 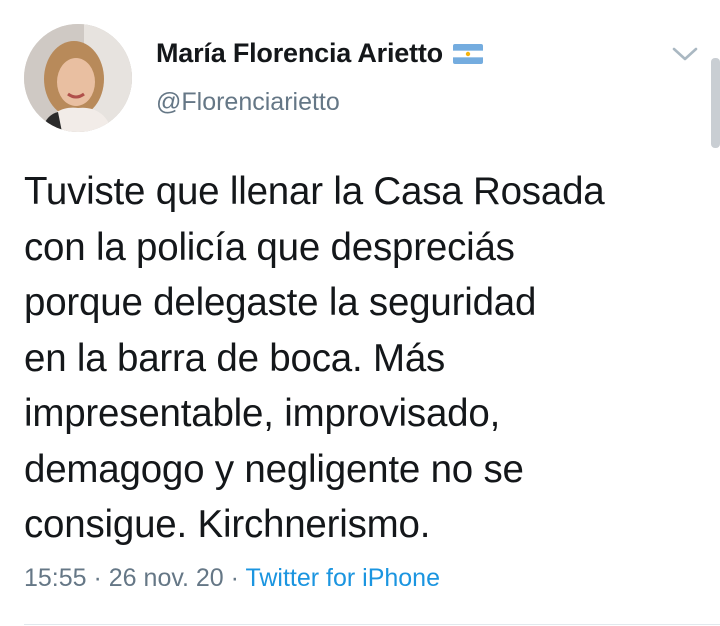 I want to click on name-row: María Florencia Arietto, so click(x=319, y=53).